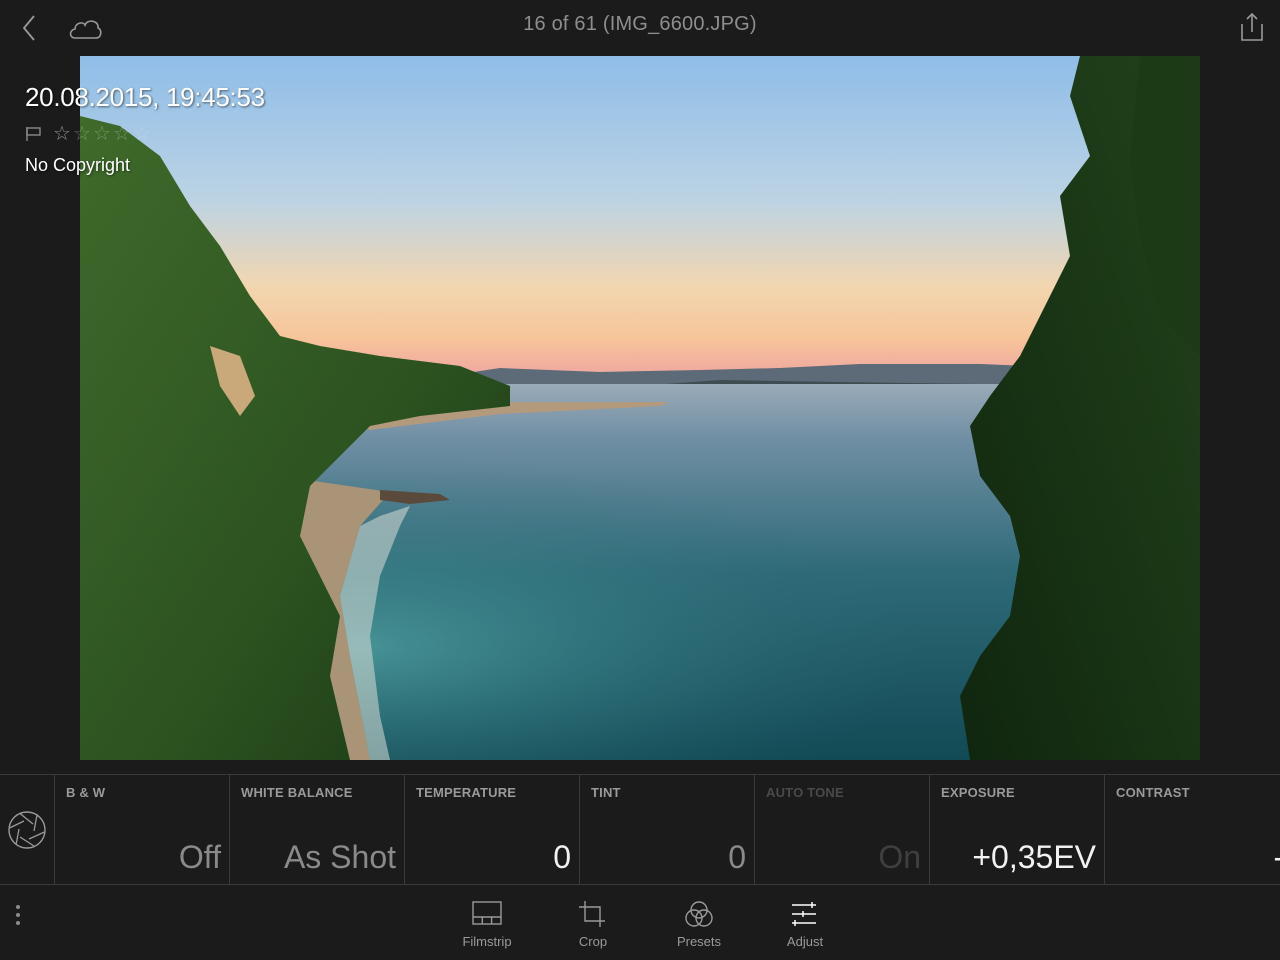 Image resolution: width=1280 pixels, height=960 pixels. I want to click on adjust-label: B & W, so click(86, 792).